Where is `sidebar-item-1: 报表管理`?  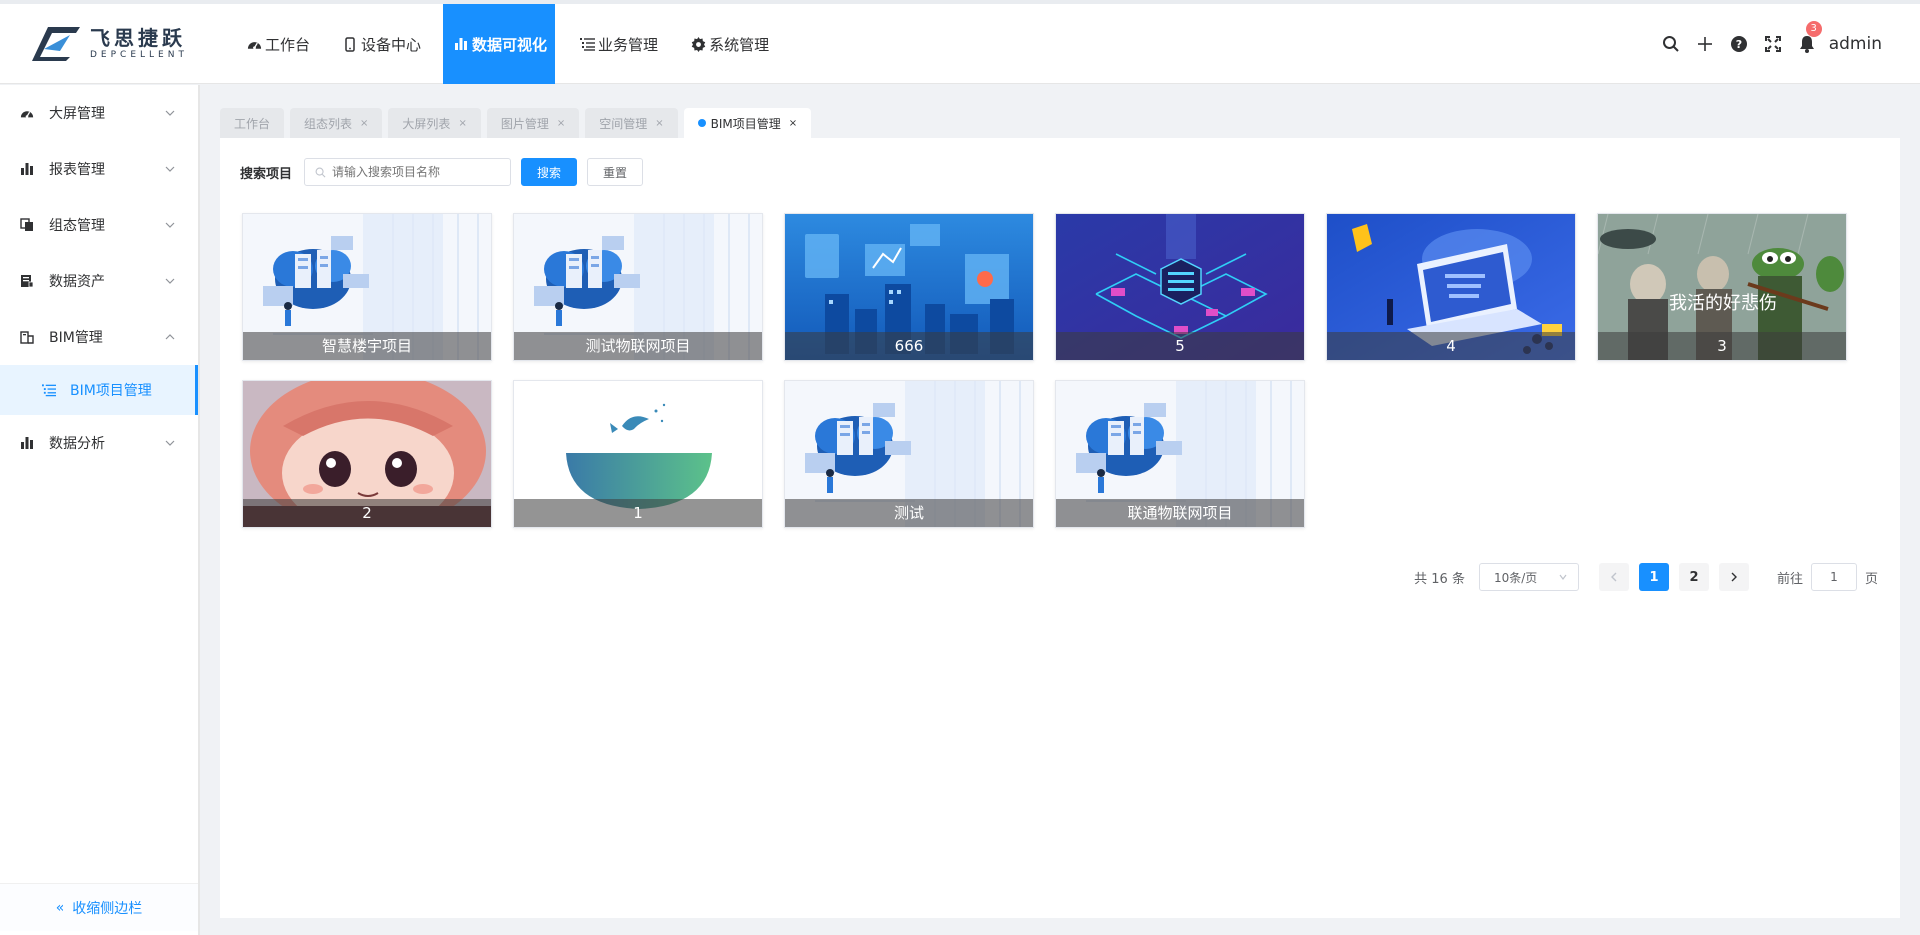 sidebar-item-1: 报表管理 is located at coordinates (99, 169).